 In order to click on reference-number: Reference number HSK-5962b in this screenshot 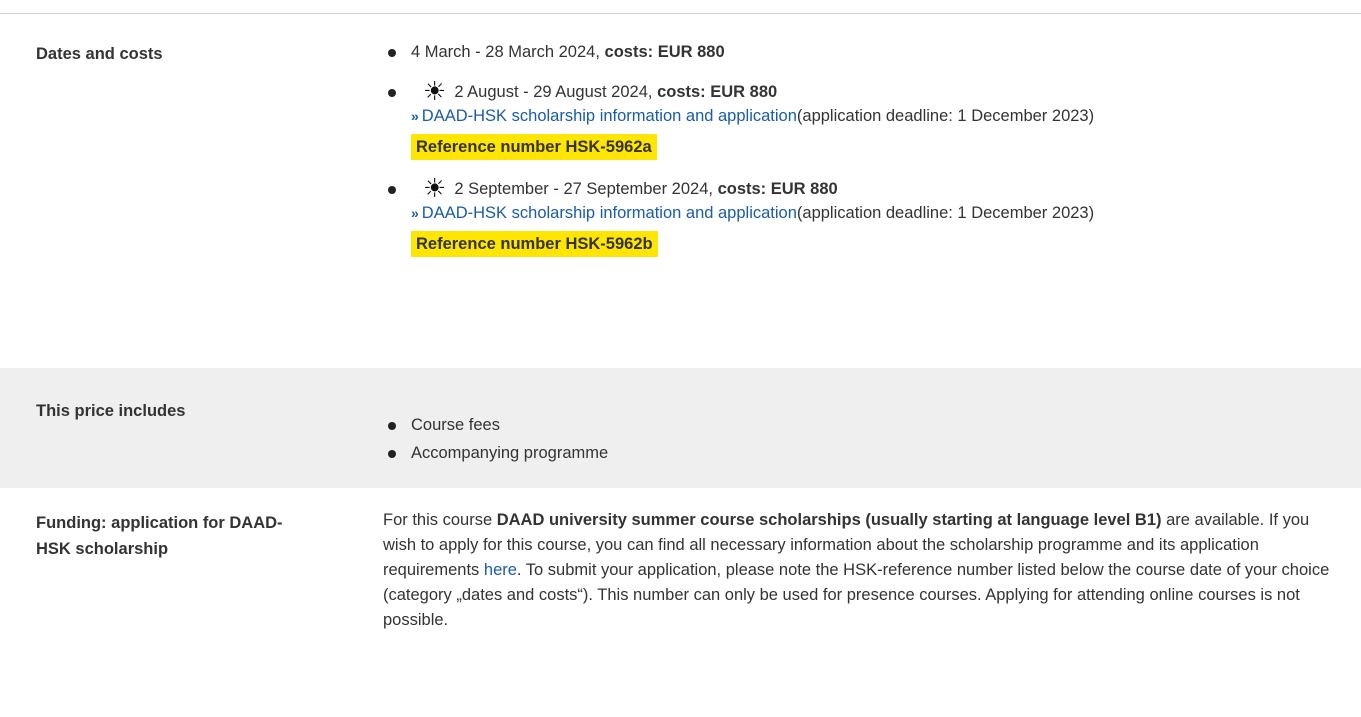, I will do `click(534, 244)`.